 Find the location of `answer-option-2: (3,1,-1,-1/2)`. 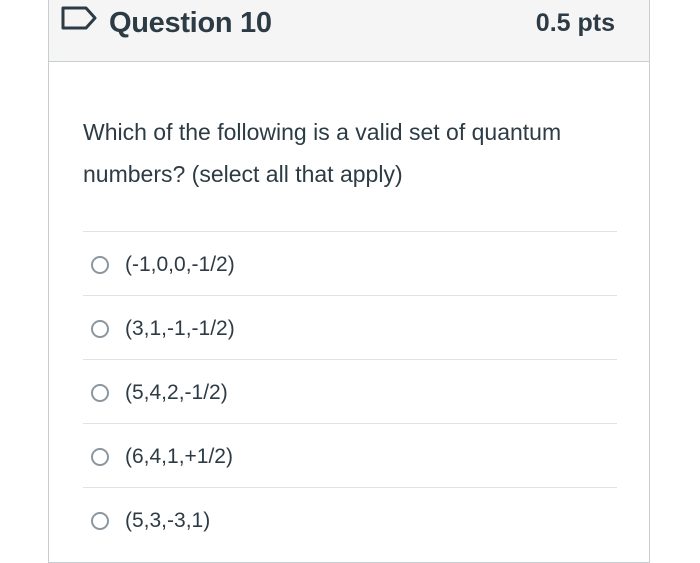

answer-option-2: (3,1,-1,-1/2) is located at coordinates (350, 327).